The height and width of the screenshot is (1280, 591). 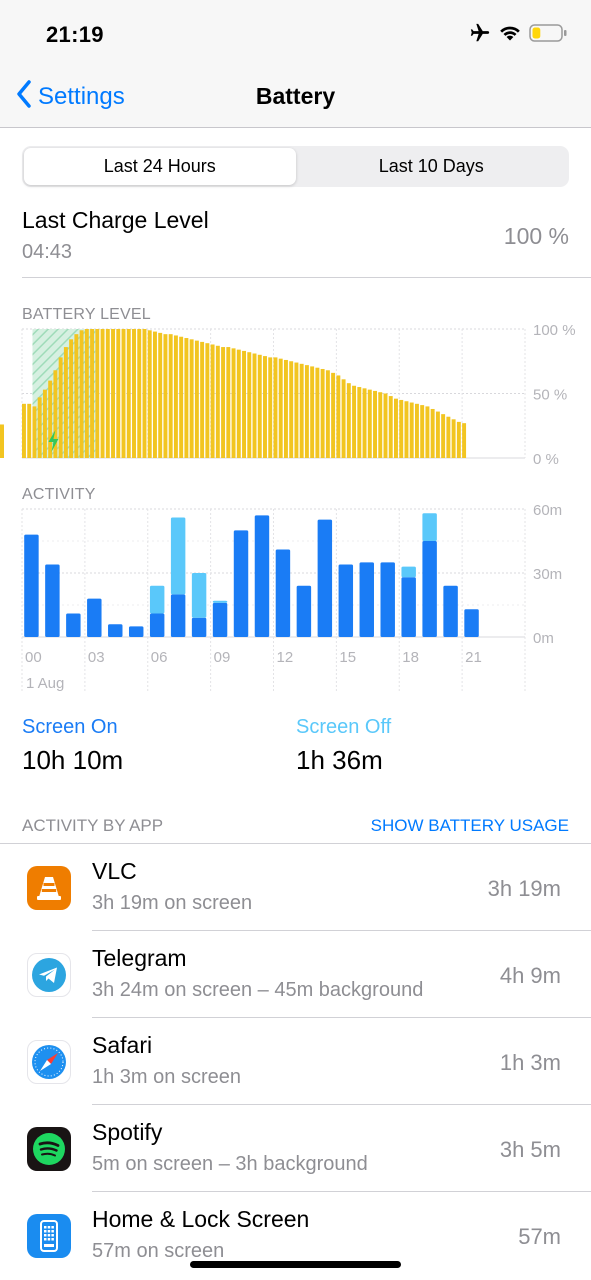 I want to click on vlc-icon, so click(x=49, y=888).